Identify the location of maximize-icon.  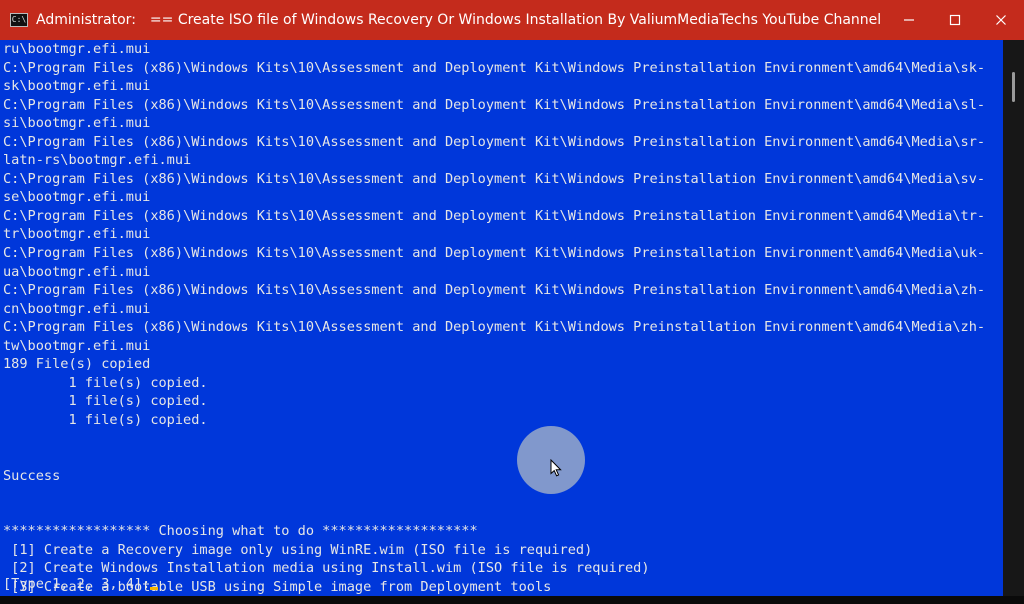
(955, 20).